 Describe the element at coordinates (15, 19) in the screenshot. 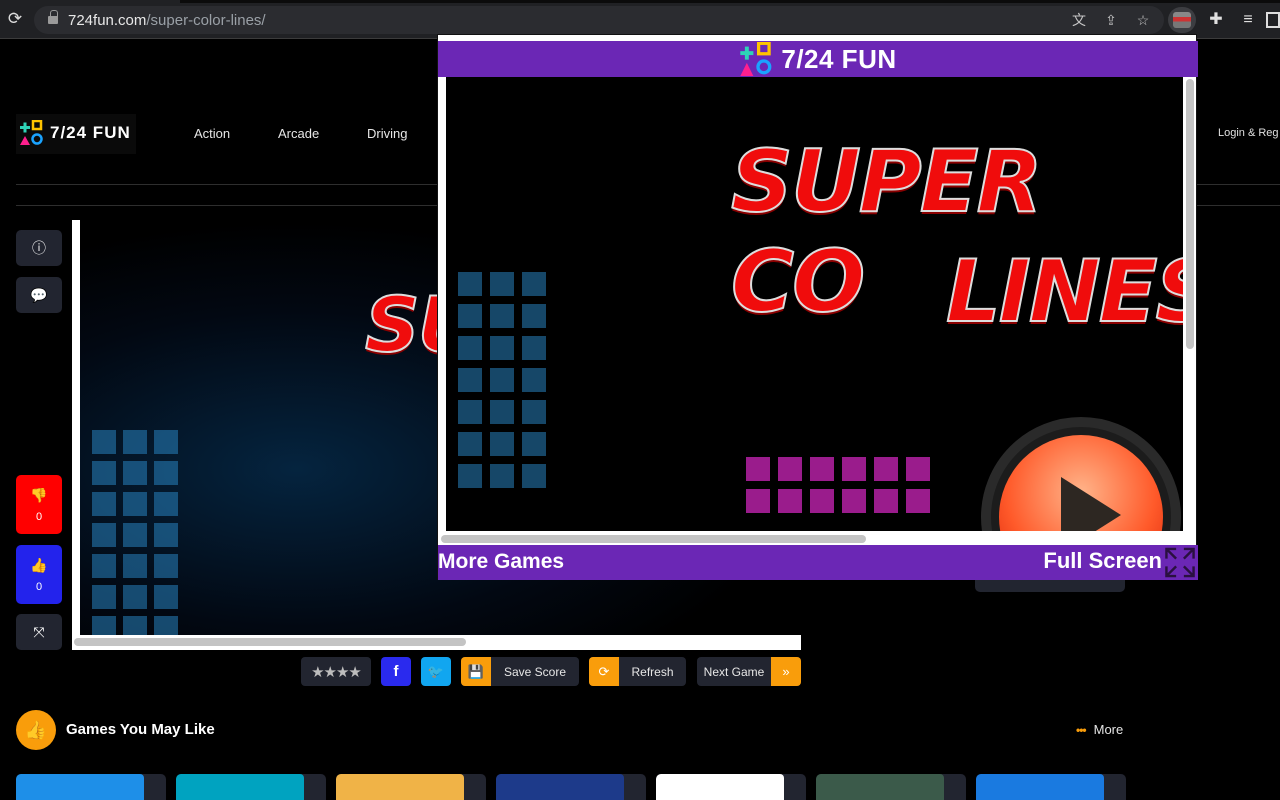

I see `reload-icon: ⟳` at that location.